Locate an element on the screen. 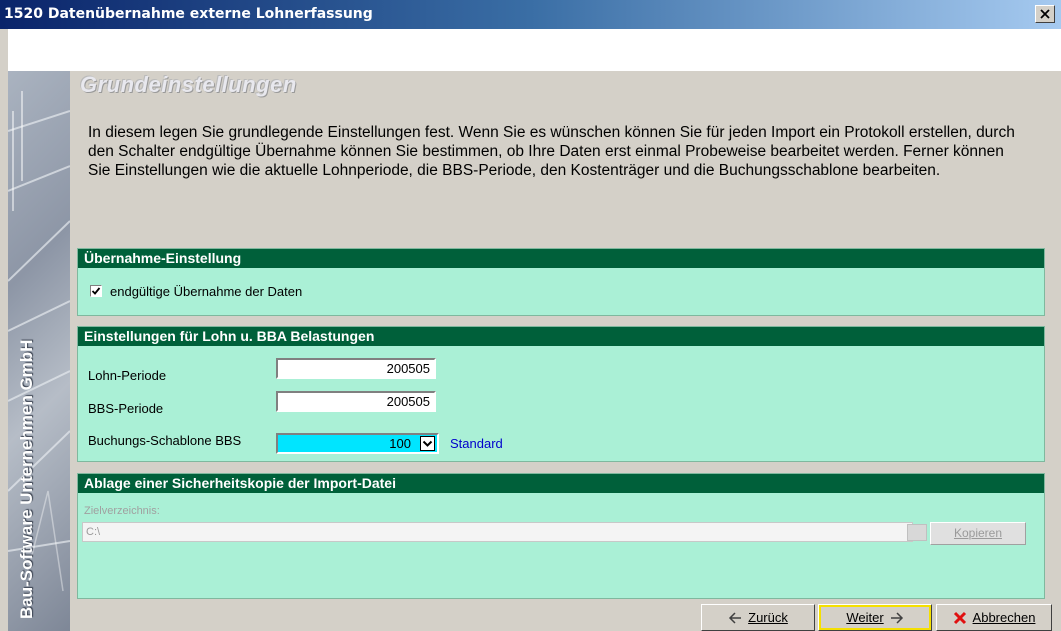 The width and height of the screenshot is (1061, 631). header-area is located at coordinates (534, 50).